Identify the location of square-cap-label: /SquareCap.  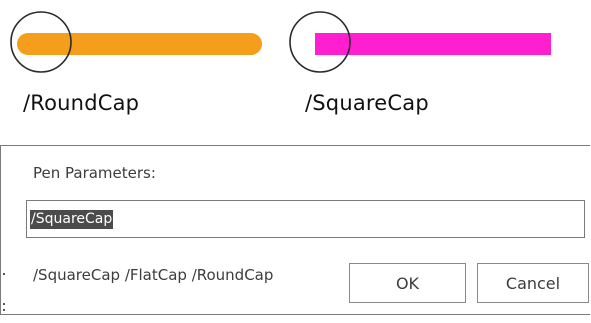
(367, 103).